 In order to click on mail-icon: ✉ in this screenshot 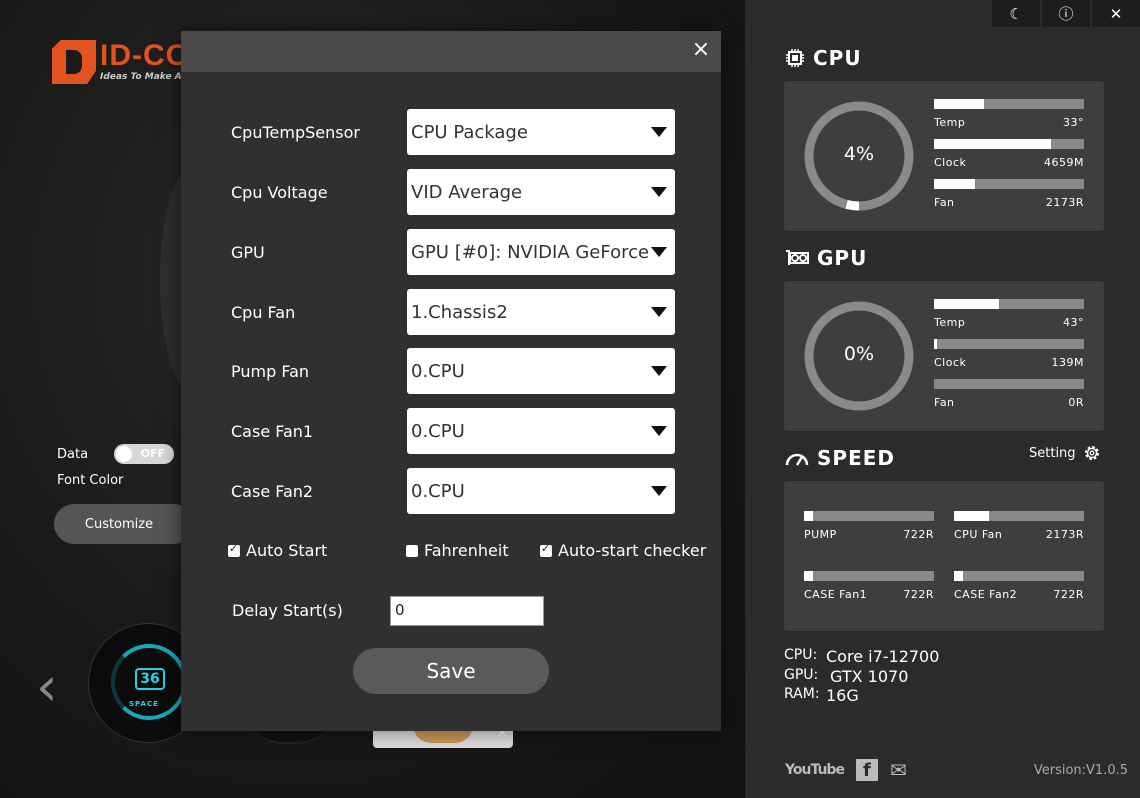, I will do `click(898, 770)`.